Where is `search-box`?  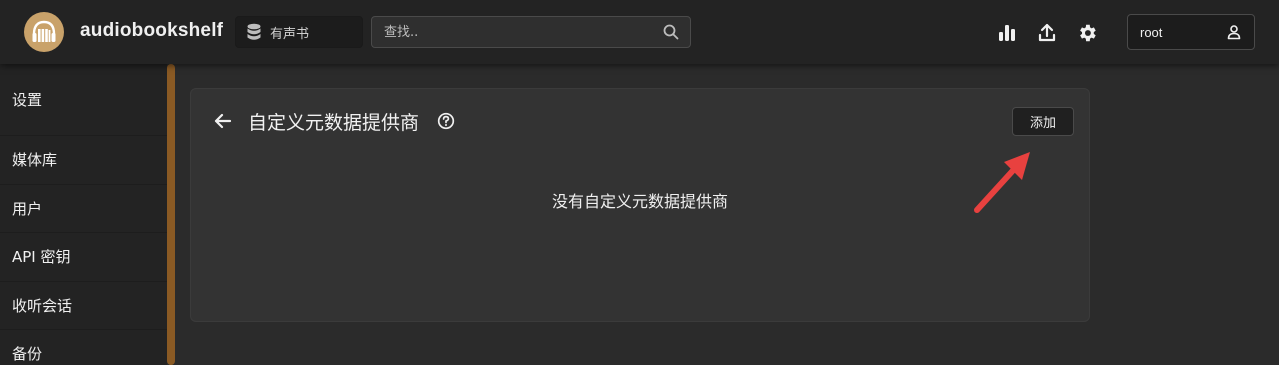
search-box is located at coordinates (531, 32).